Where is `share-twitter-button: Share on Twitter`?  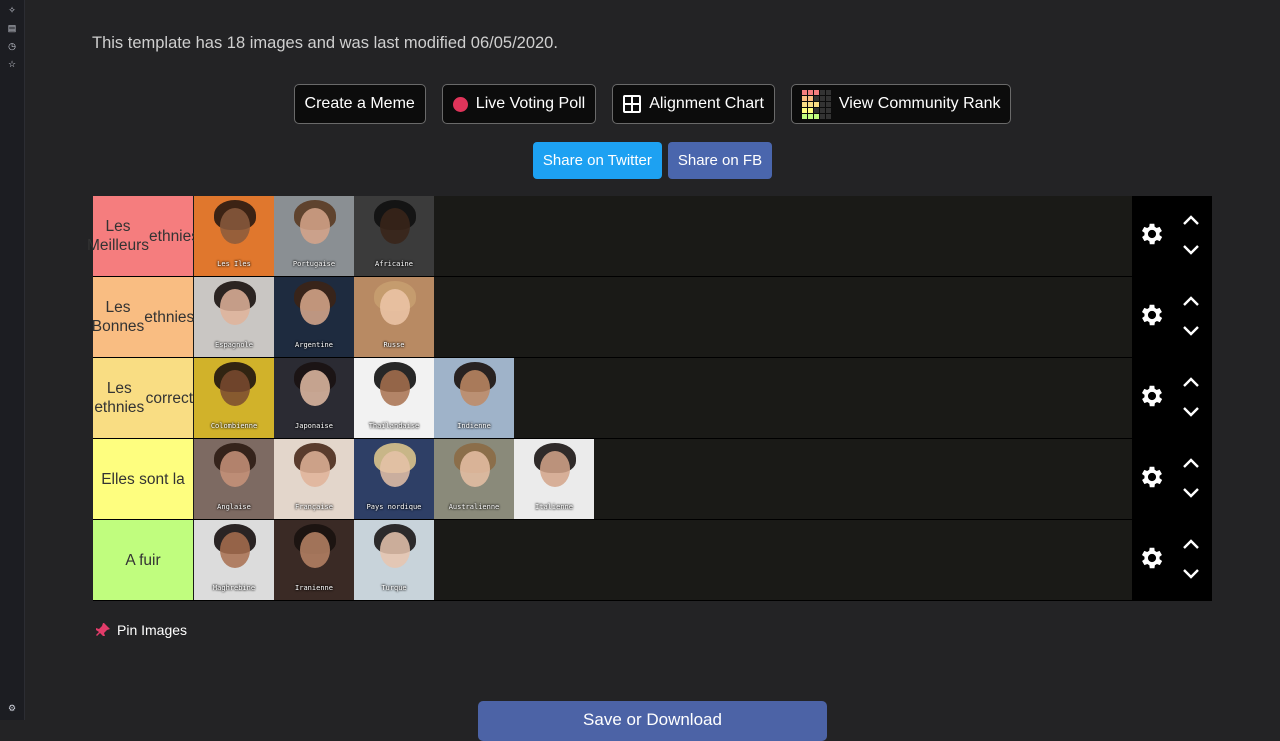 share-twitter-button: Share on Twitter is located at coordinates (597, 160).